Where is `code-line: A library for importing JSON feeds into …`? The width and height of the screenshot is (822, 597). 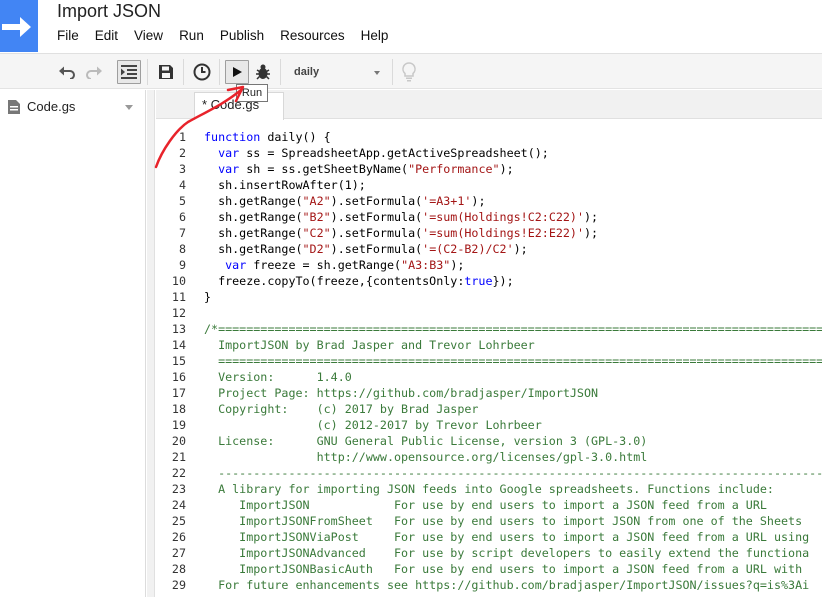 code-line: A library for importing JSON feeds into … is located at coordinates (489, 489).